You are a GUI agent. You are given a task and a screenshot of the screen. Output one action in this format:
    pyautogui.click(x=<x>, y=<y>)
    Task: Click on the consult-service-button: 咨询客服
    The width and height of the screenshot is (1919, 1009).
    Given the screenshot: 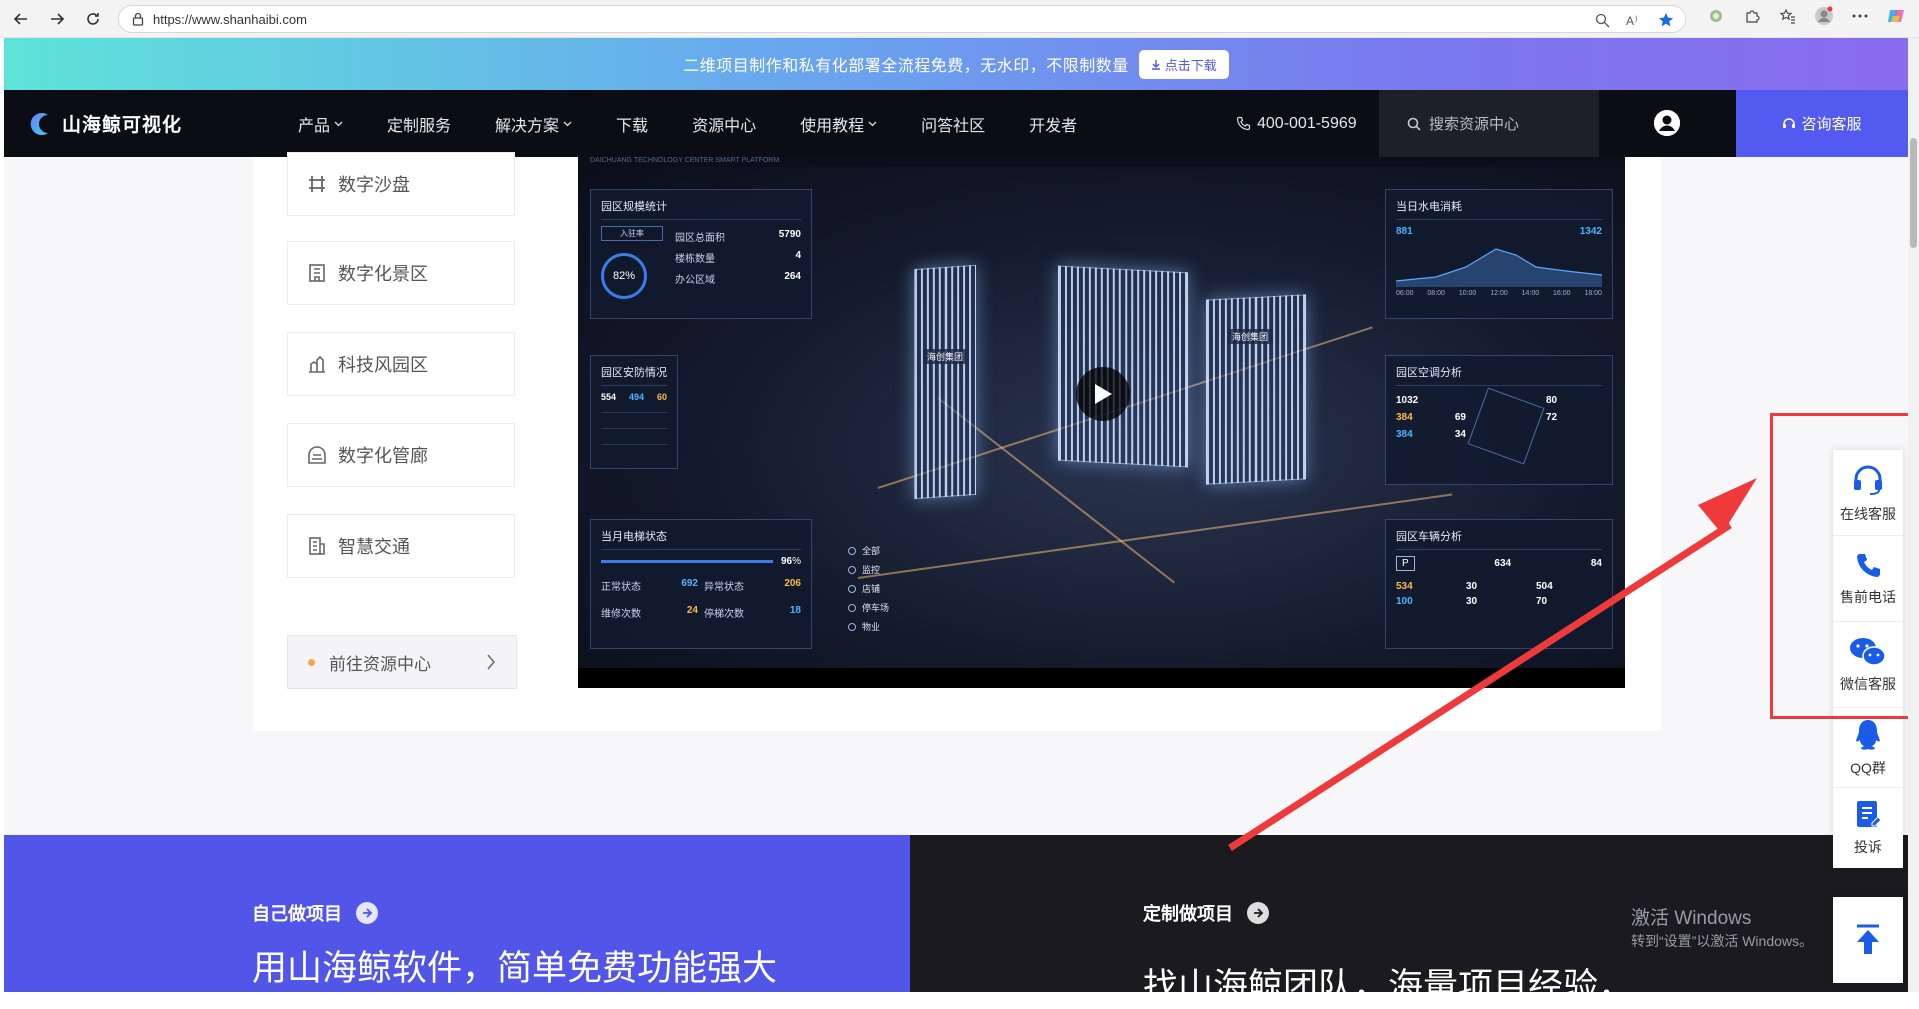 What is the action you would take?
    pyautogui.click(x=1822, y=123)
    